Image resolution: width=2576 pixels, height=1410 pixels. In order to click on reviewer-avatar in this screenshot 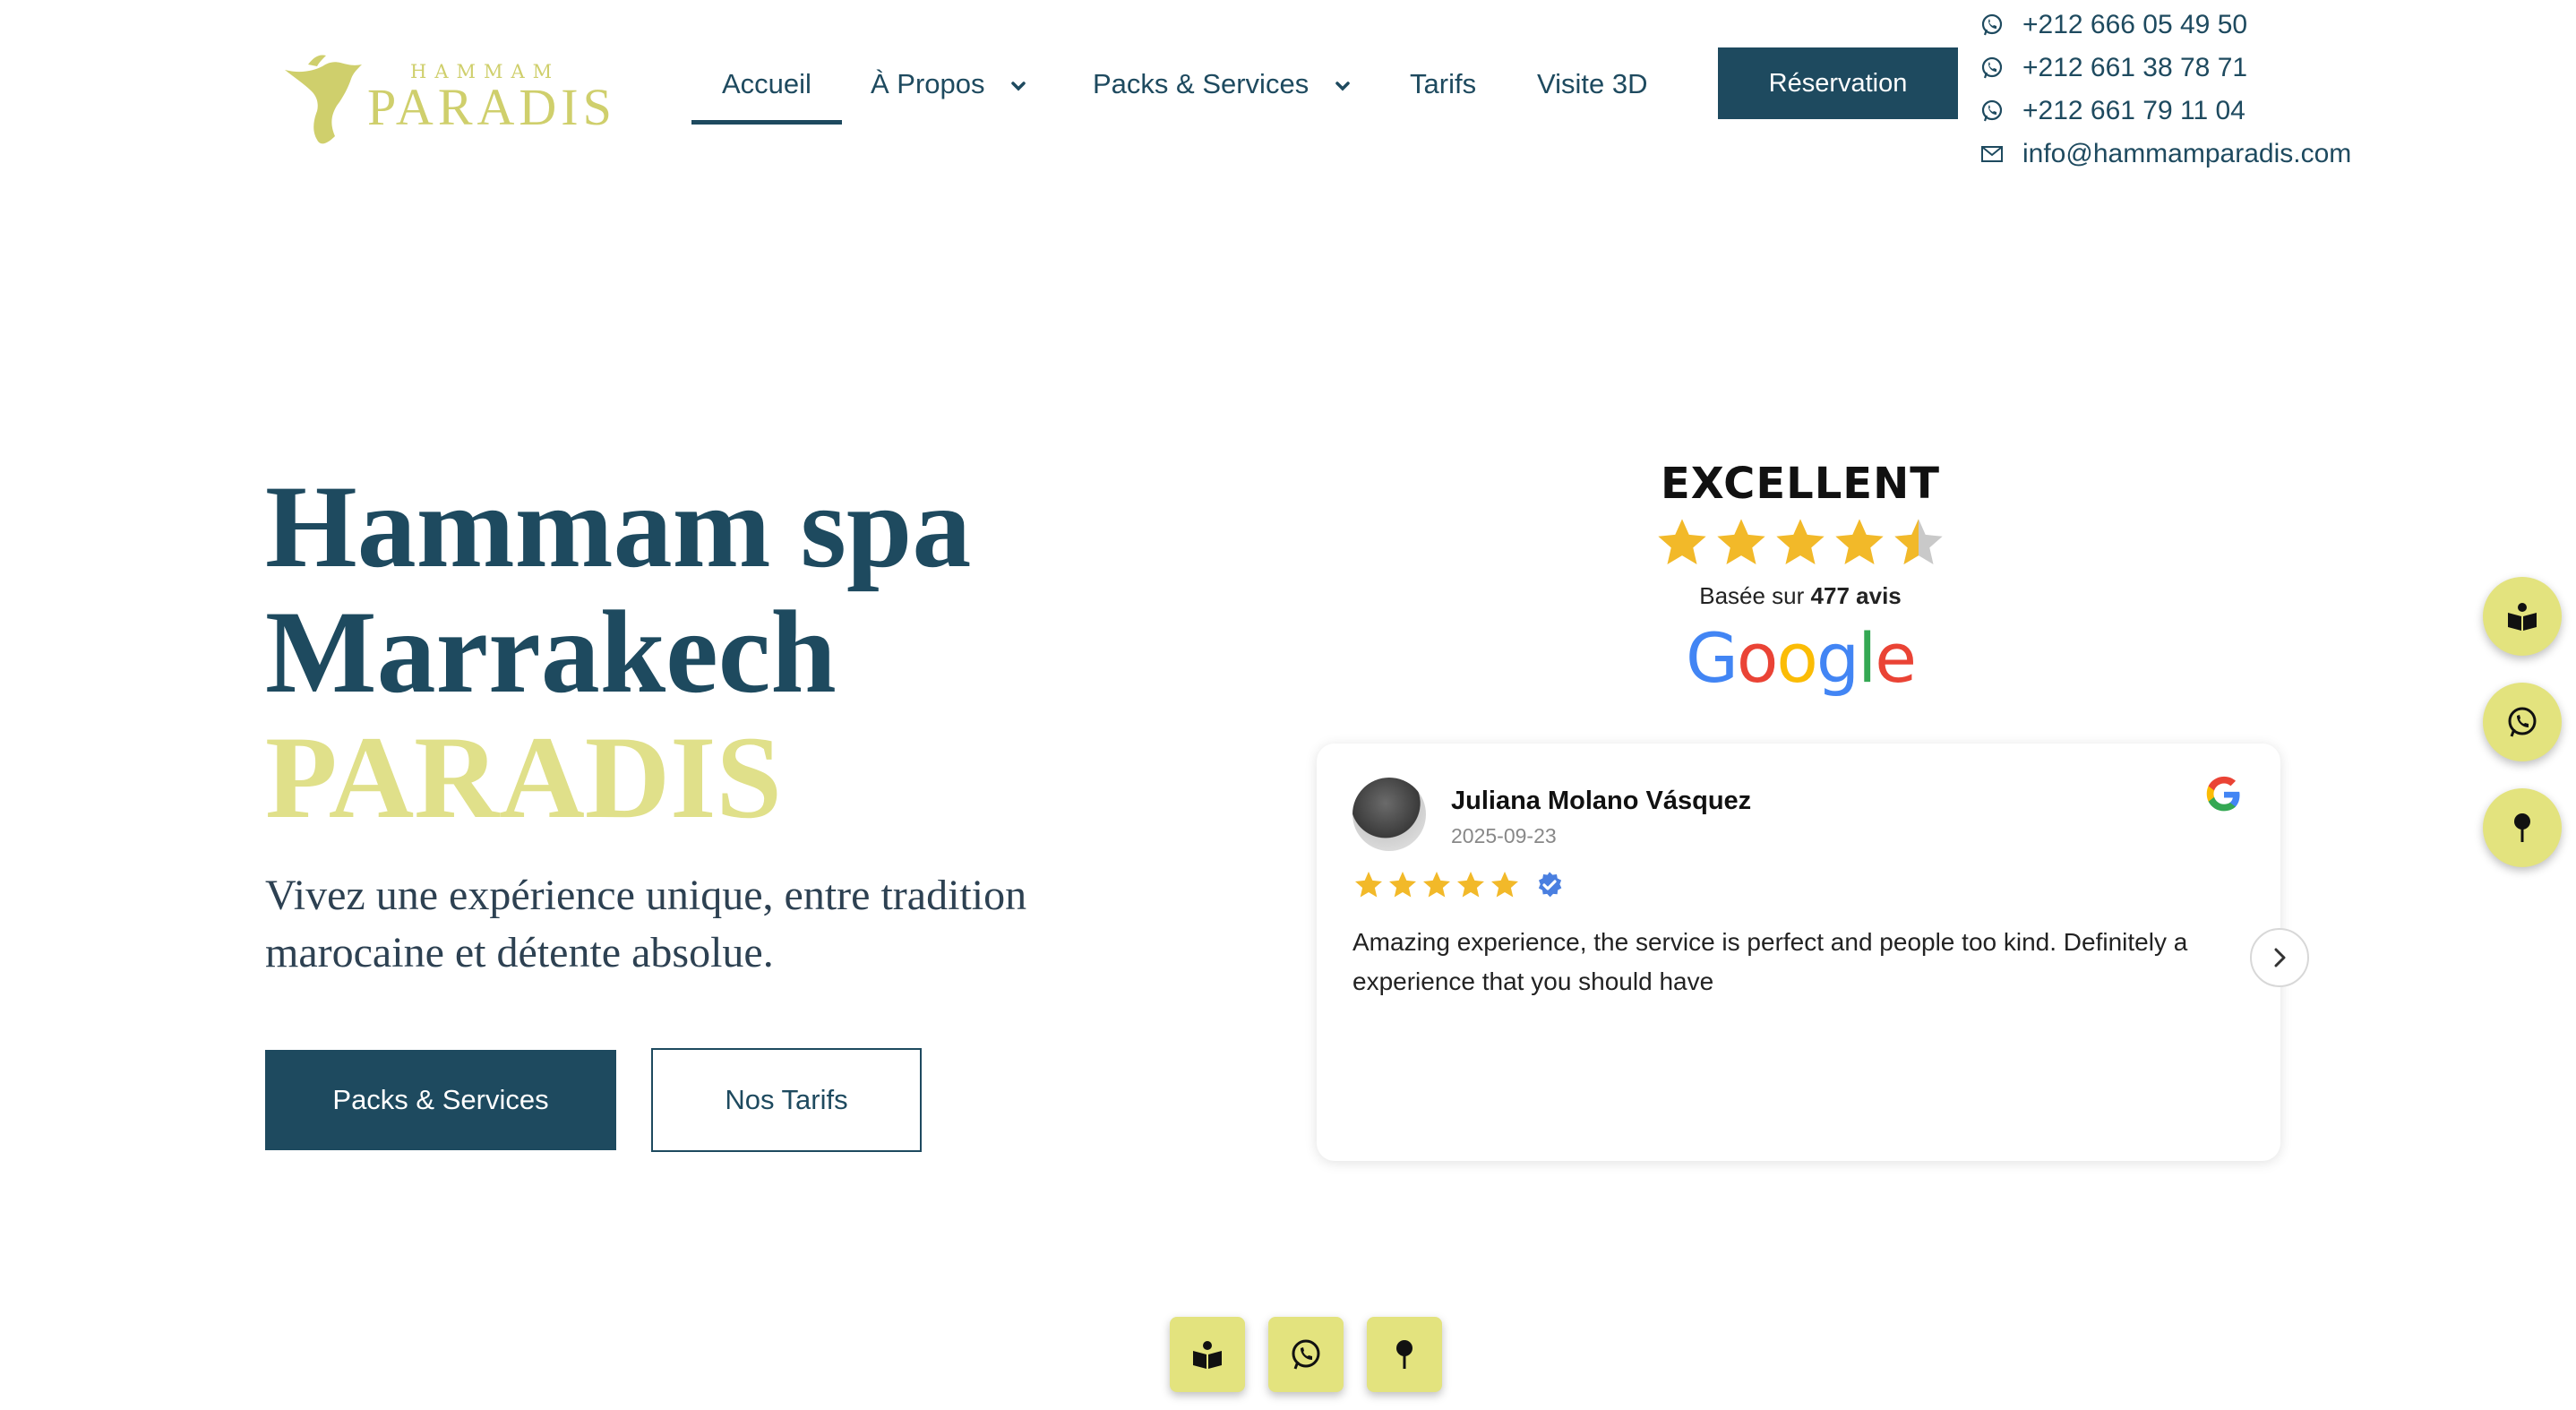, I will do `click(1389, 814)`.